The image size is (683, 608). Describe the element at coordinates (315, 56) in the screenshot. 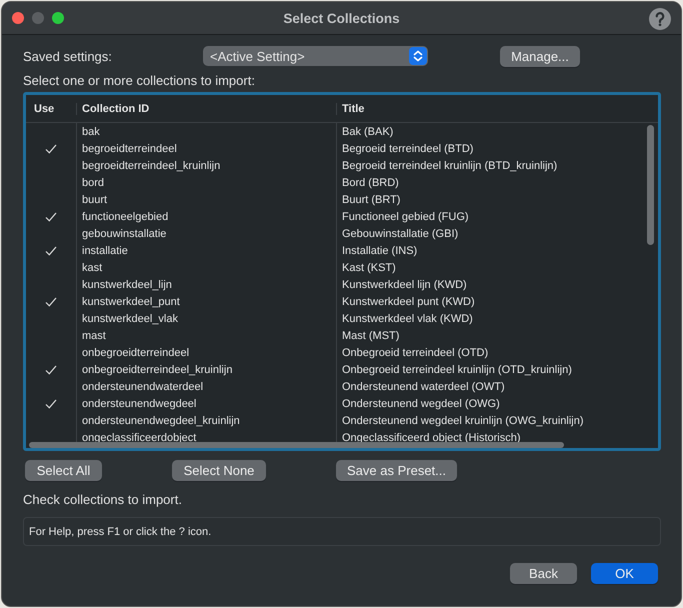

I see `settings-dropdown: <Active Setting>` at that location.